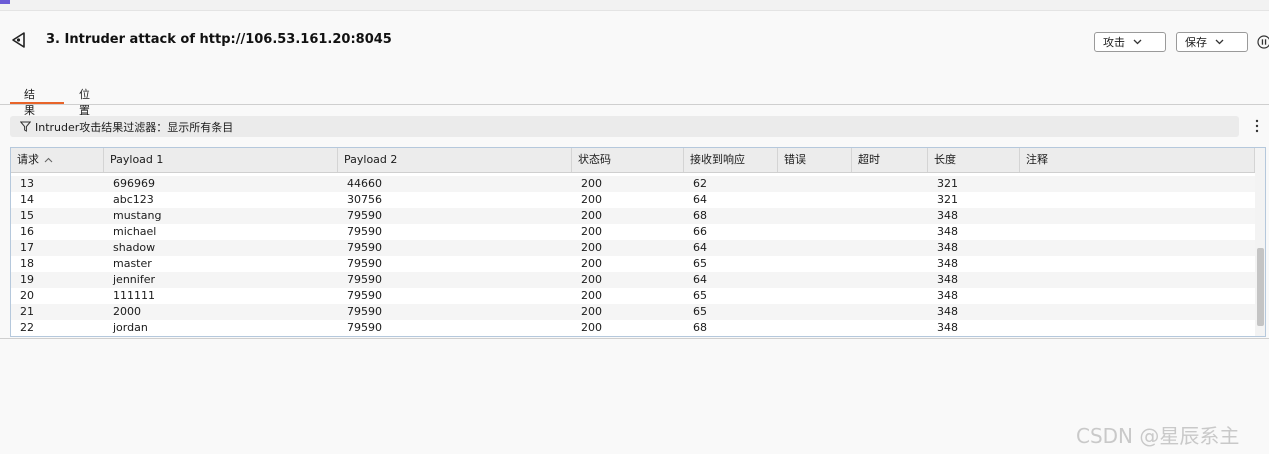 This screenshot has width=1269, height=454. Describe the element at coordinates (27, 247) in the screenshot. I see `col-request-cell: 17` at that location.